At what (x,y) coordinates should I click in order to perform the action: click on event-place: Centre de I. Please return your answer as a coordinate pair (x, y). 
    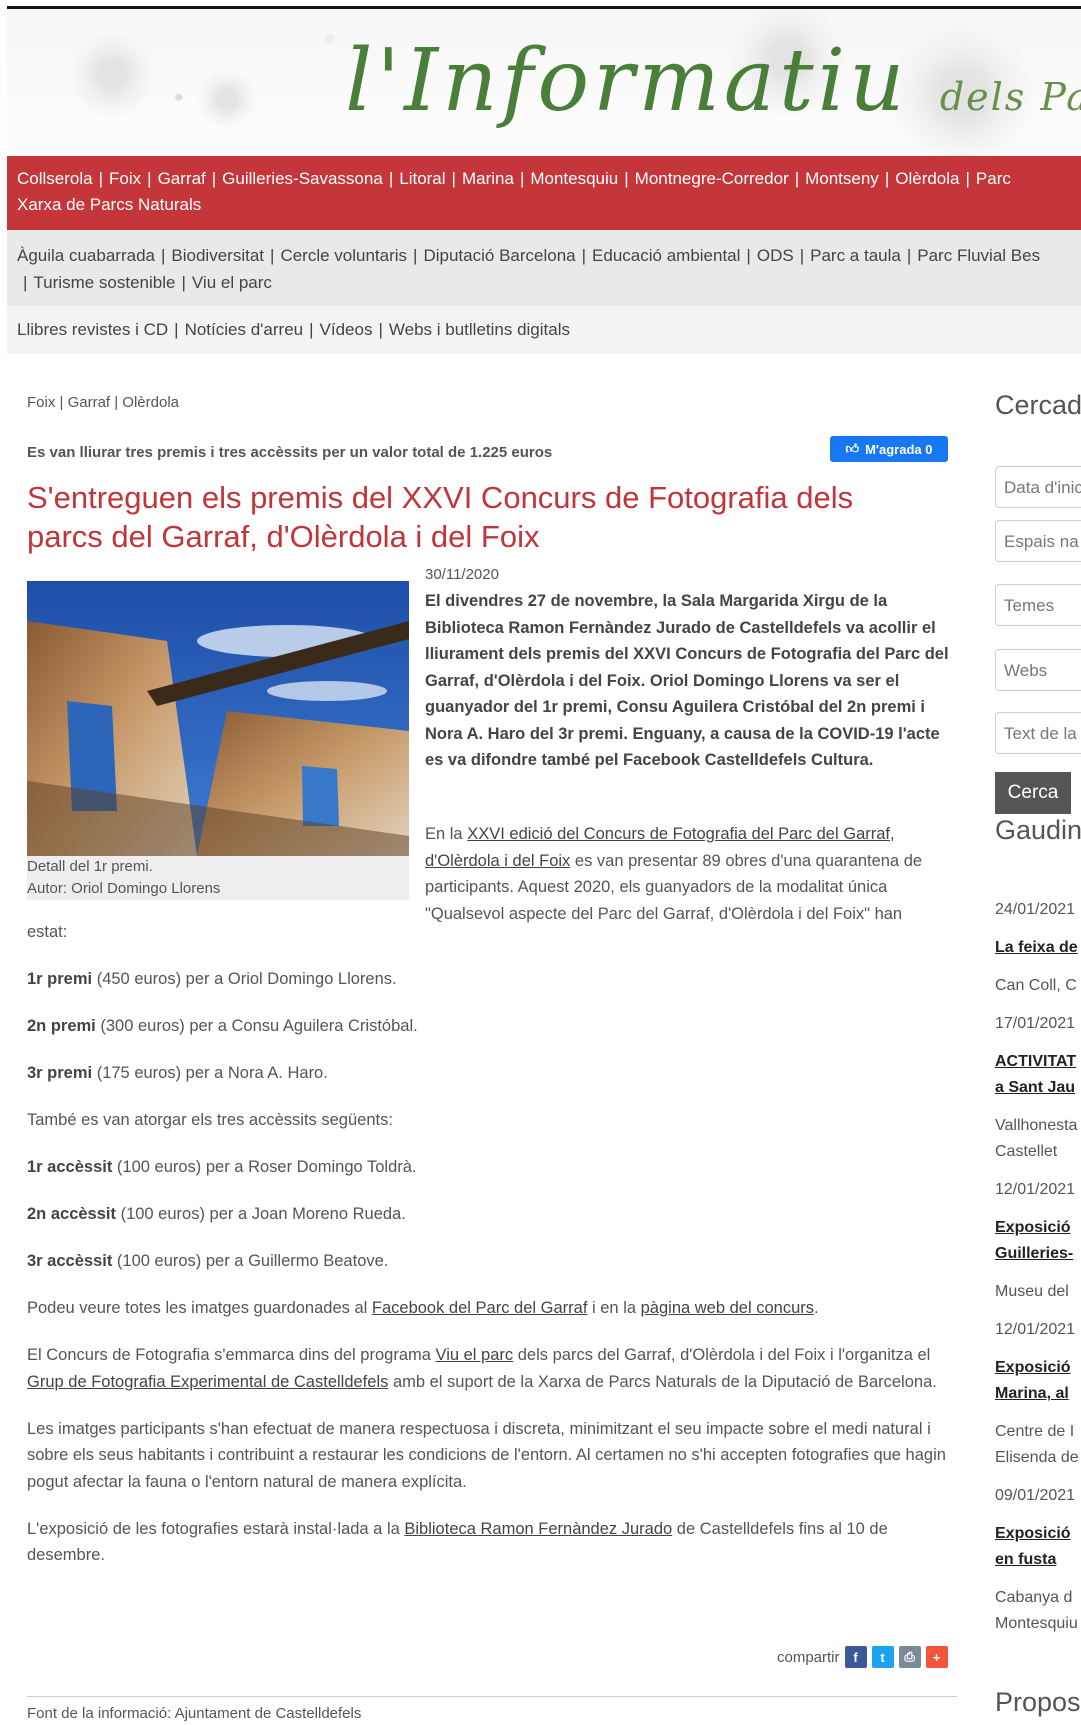
    Looking at the image, I should click on (1035, 1431).